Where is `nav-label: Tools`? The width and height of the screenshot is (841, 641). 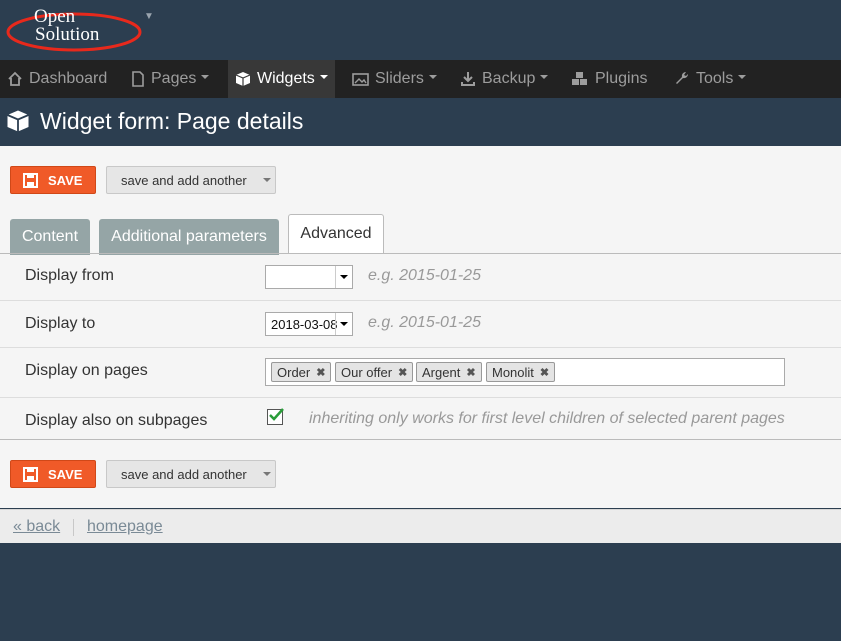 nav-label: Tools is located at coordinates (715, 78).